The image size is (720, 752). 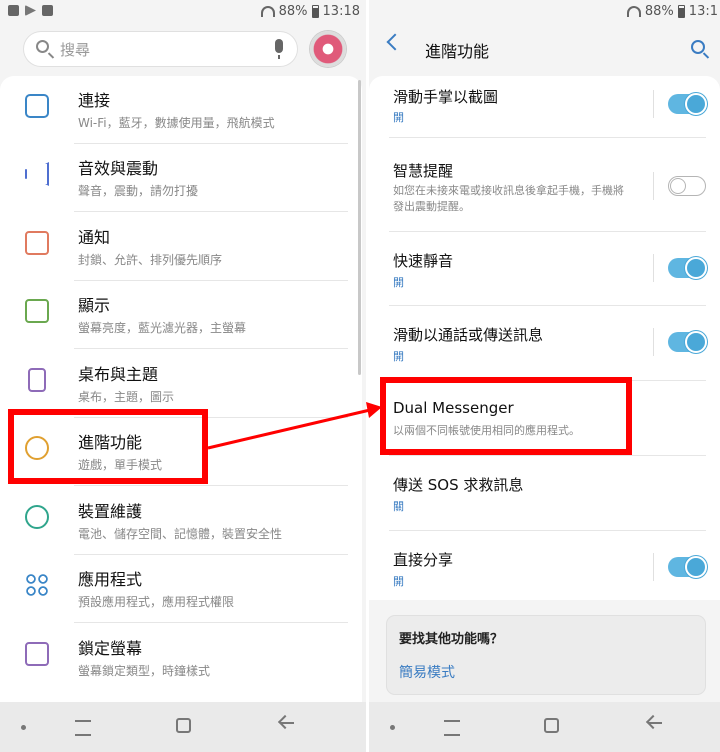 What do you see at coordinates (184, 13) in the screenshot?
I see `status-bar: 88% 13:18` at bounding box center [184, 13].